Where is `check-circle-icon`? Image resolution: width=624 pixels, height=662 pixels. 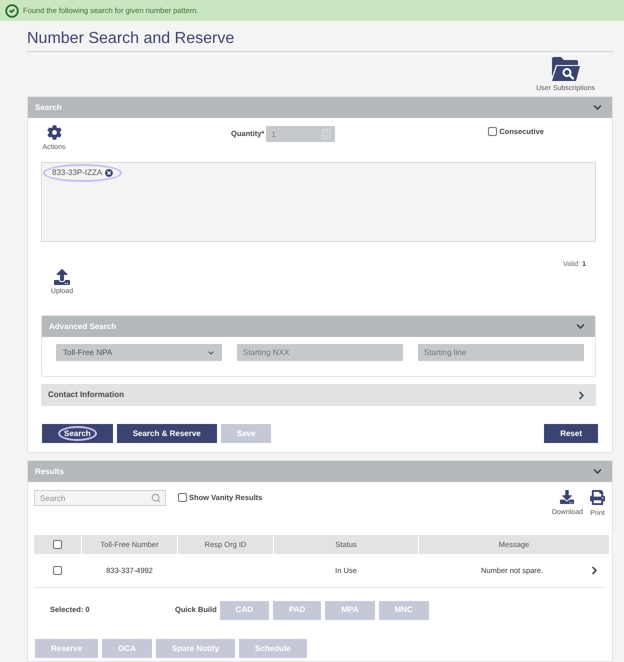
check-circle-icon is located at coordinates (12, 11).